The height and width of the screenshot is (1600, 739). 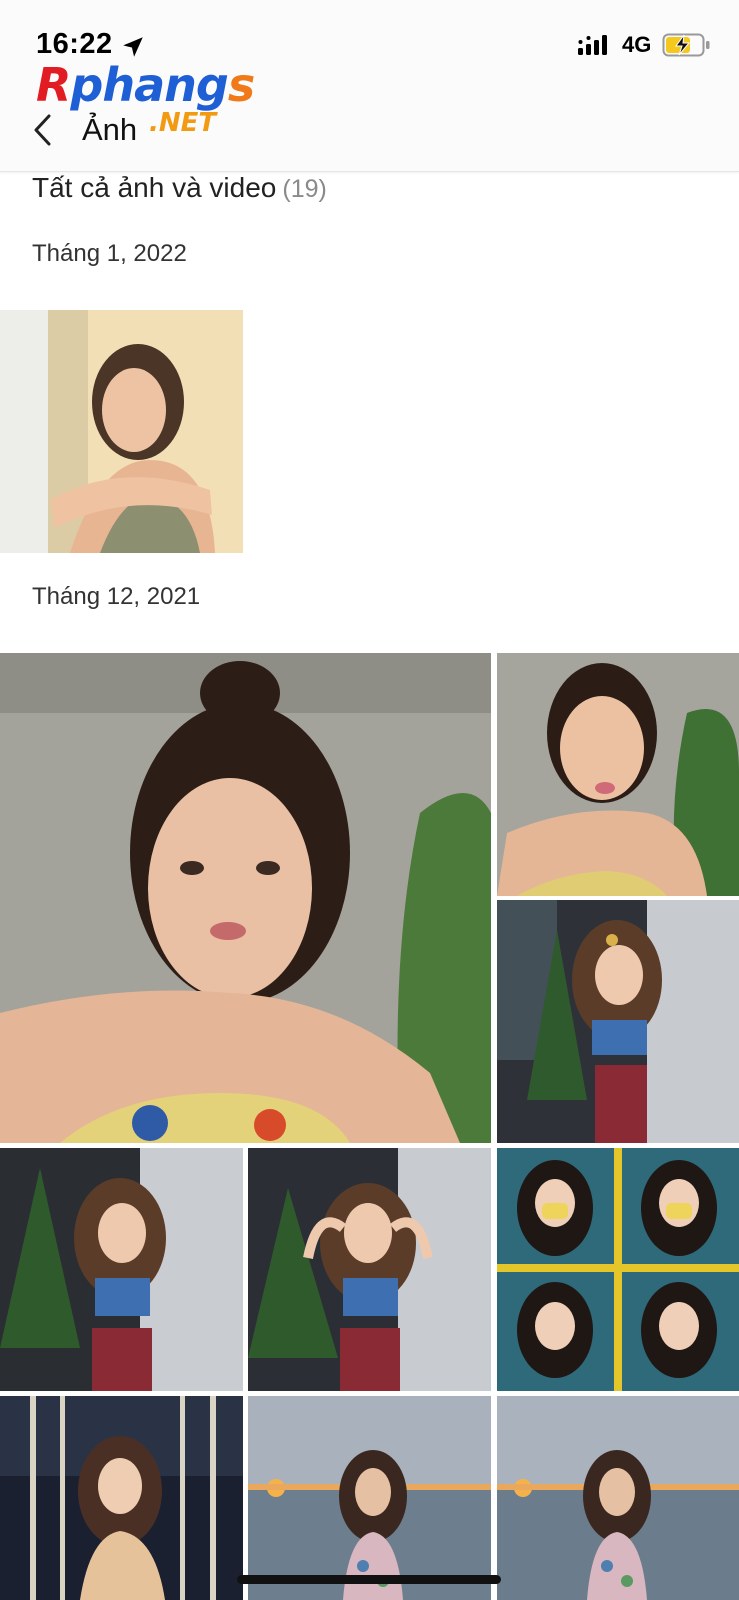 I want to click on logo-letter-r: R, so click(x=53, y=85).